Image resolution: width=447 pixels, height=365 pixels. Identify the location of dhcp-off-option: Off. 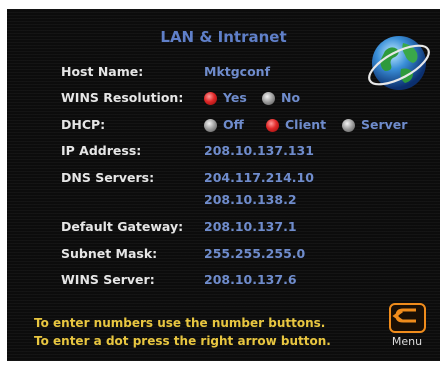
(224, 125).